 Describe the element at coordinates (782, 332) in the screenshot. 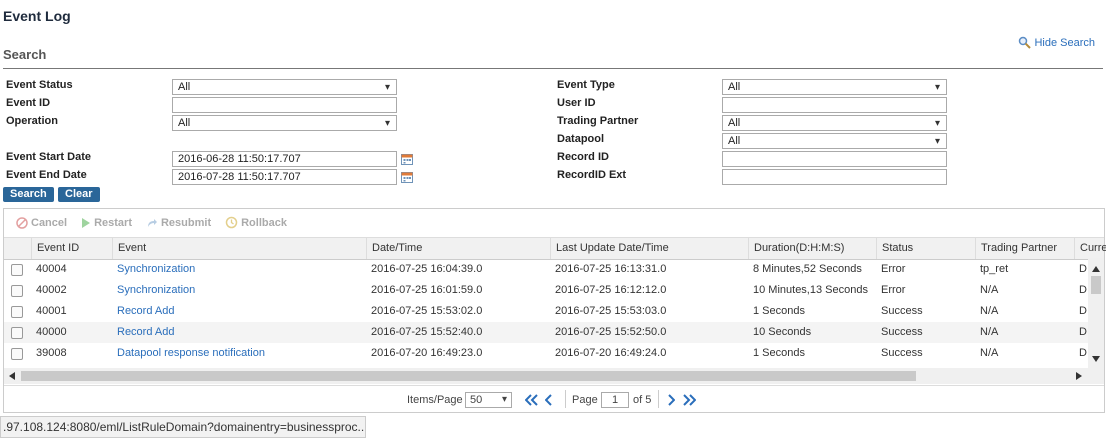

I see `duration-cell: 10 Seconds` at that location.